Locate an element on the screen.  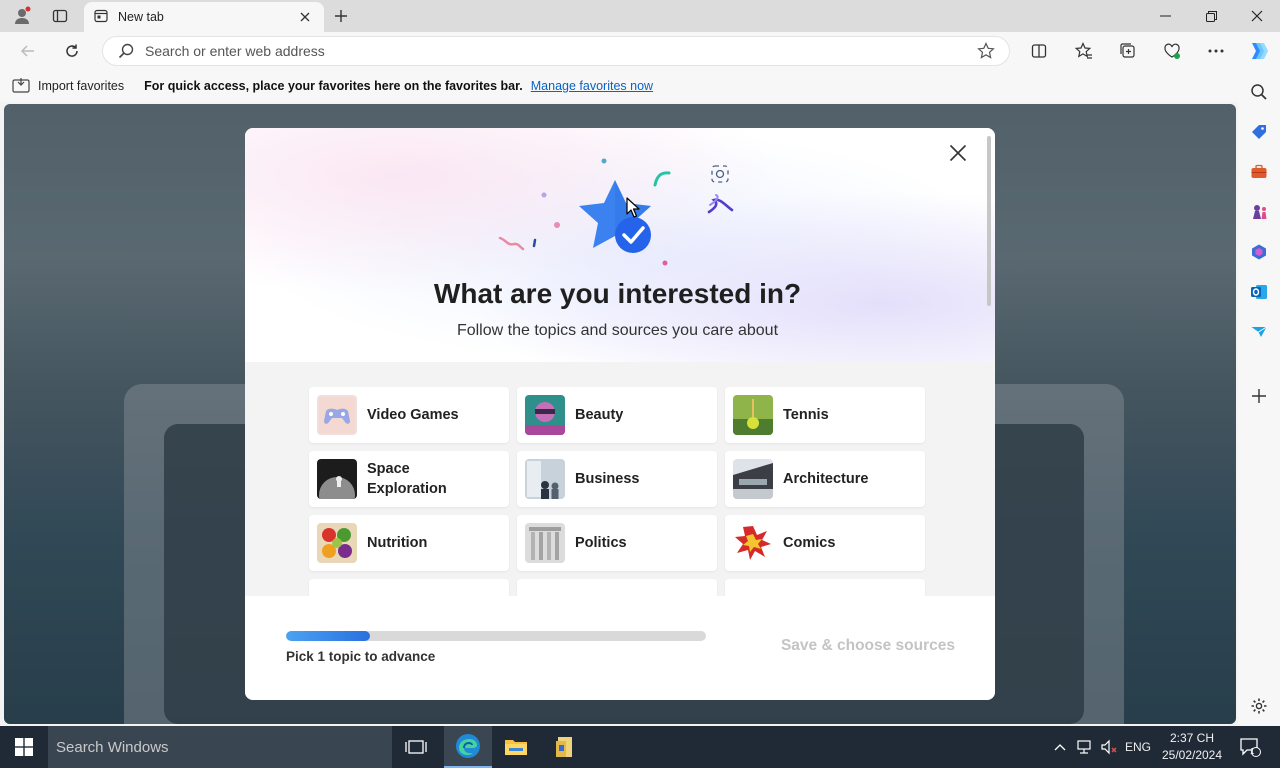
topic-politics: Politics is located at coordinates (617, 543).